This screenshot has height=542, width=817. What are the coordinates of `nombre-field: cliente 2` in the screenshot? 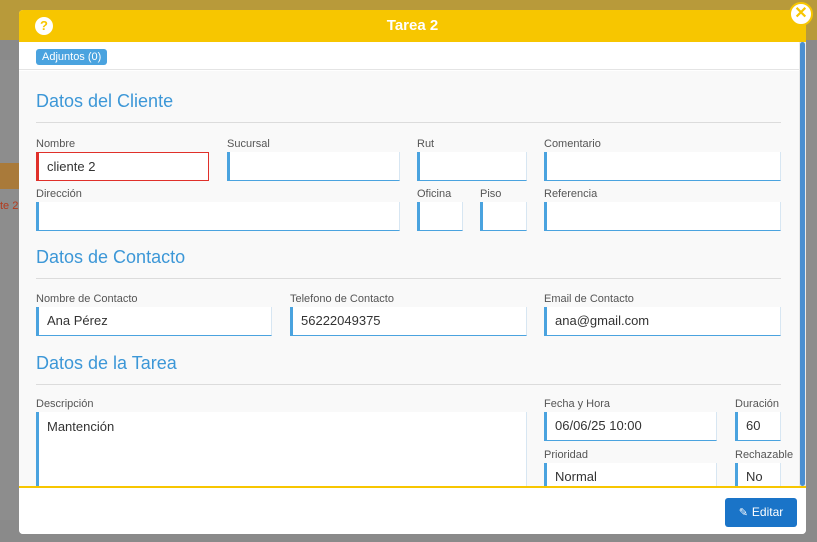 It's located at (122, 166).